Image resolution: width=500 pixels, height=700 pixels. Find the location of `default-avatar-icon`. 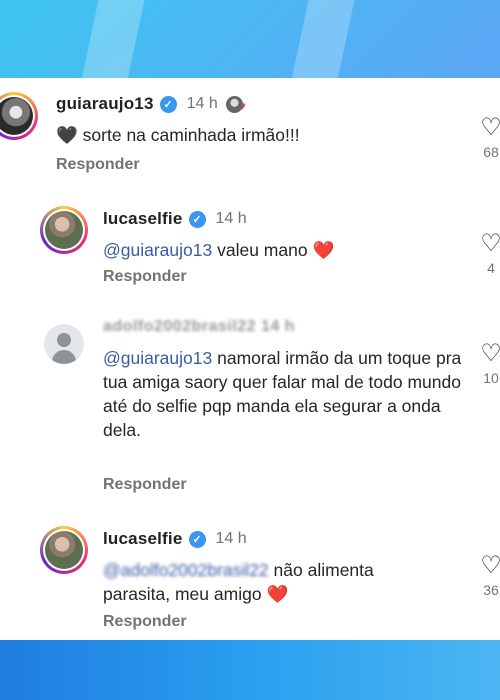

default-avatar-icon is located at coordinates (64, 344).